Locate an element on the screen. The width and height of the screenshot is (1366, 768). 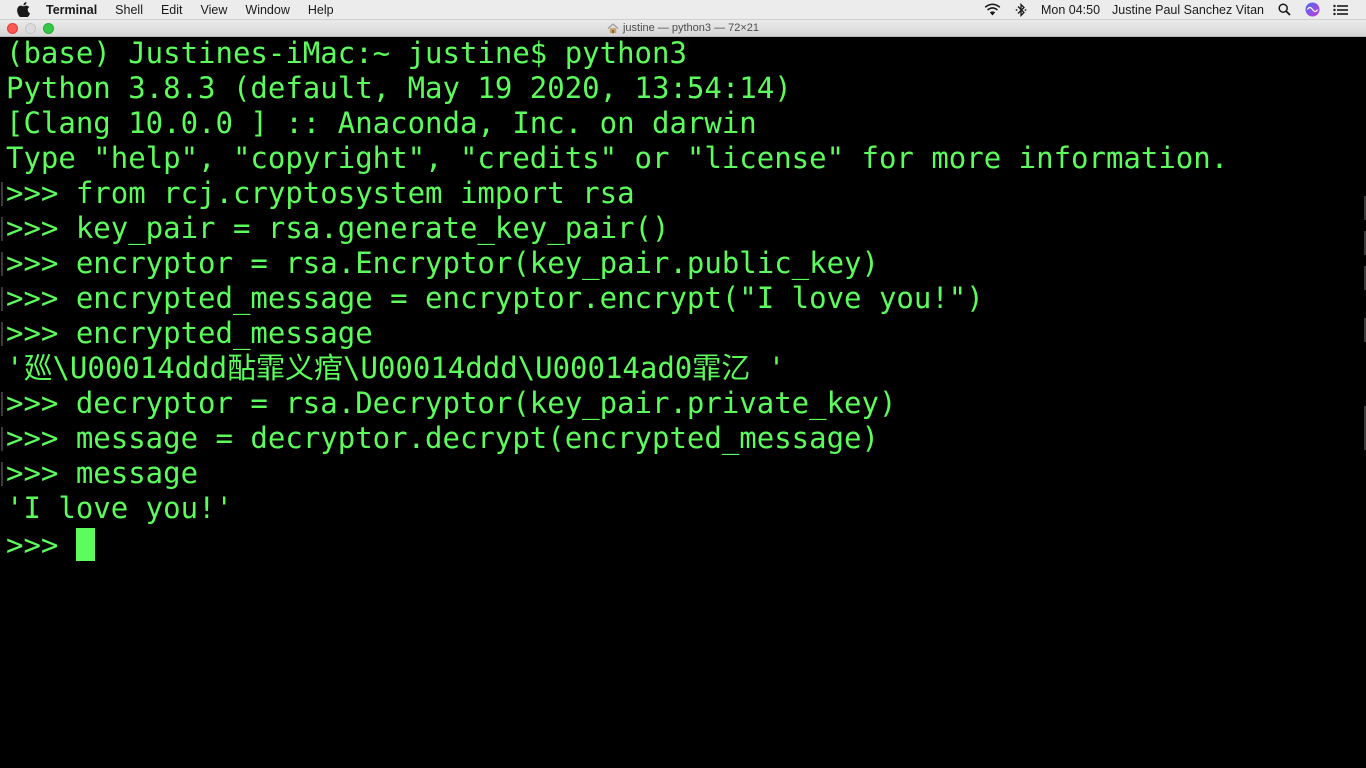
terminal-line: >>> key_pair = rsa.generate_key_pair() is located at coordinates (683, 230).